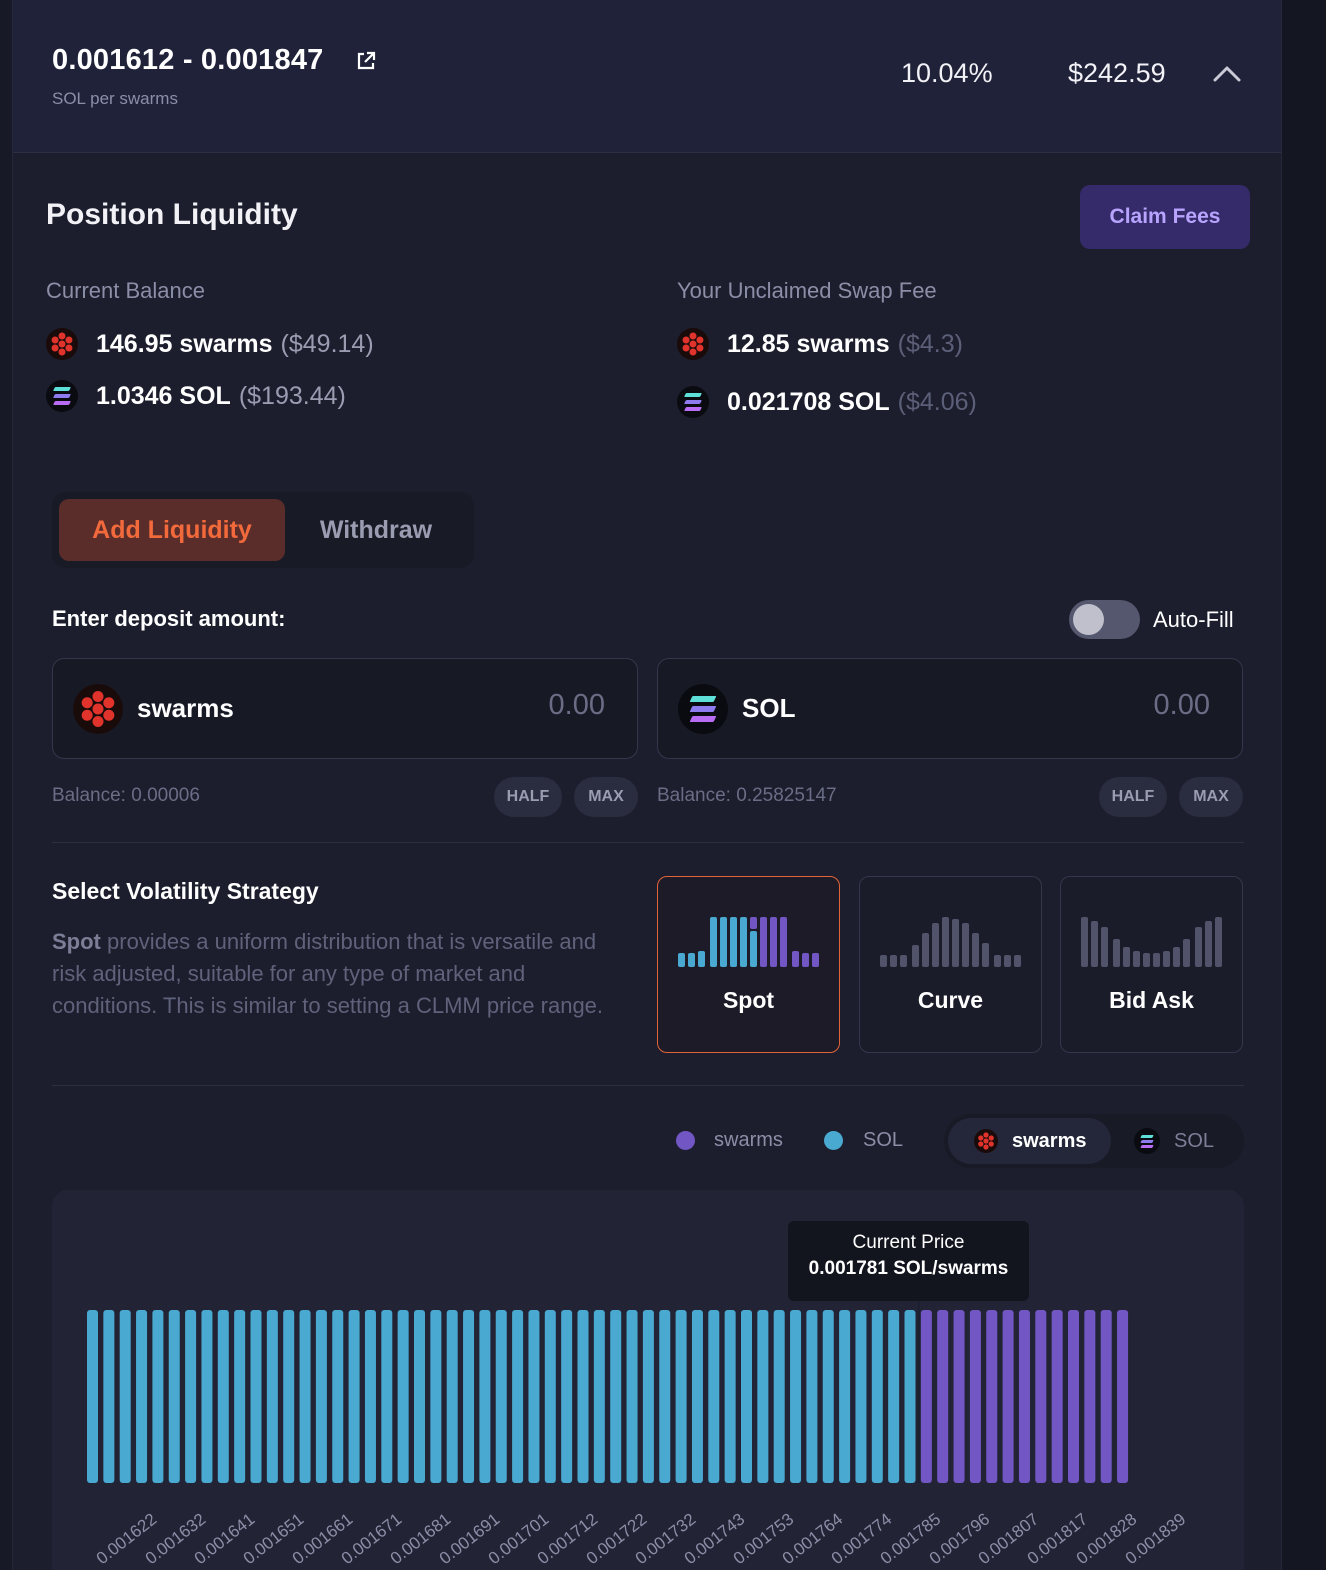 The image size is (1326, 1570). What do you see at coordinates (528, 797) in the screenshot?
I see `swarms-half-button: HALF` at bounding box center [528, 797].